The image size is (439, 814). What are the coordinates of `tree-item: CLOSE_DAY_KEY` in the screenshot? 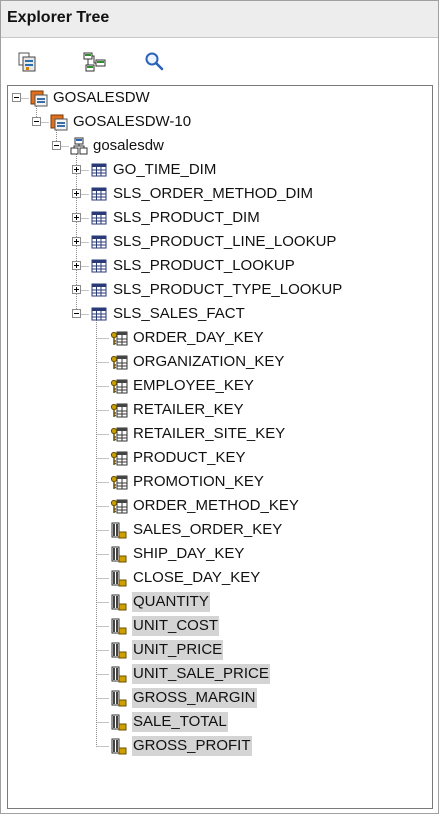 It's located at (220, 578).